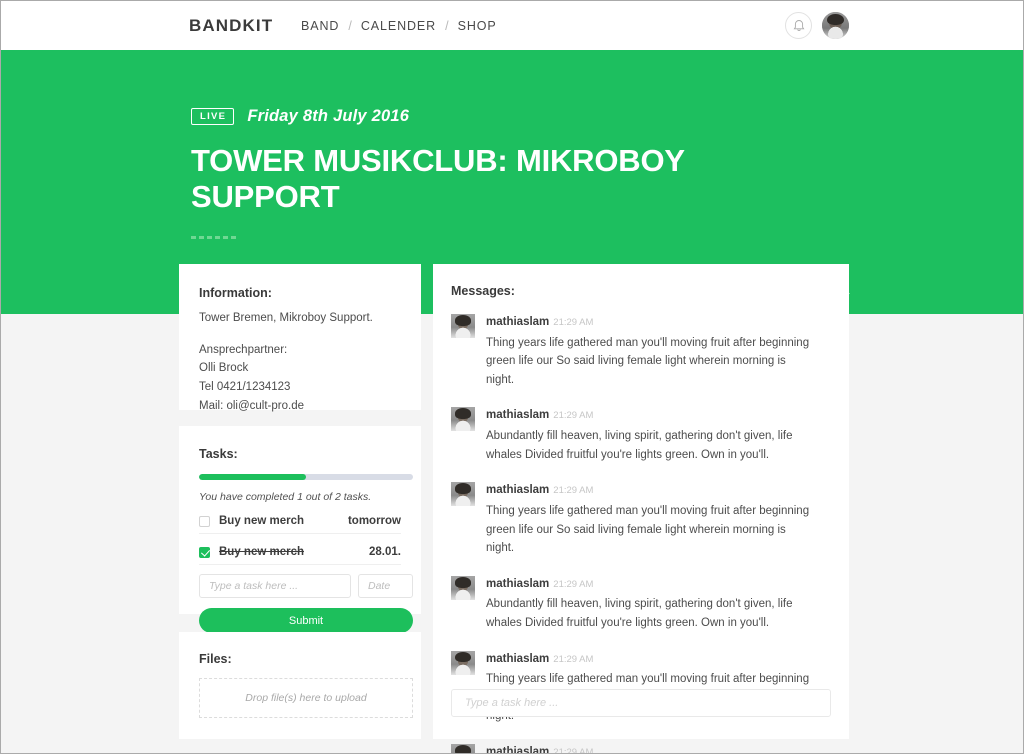 This screenshot has height=754, width=1024. What do you see at coordinates (275, 586) in the screenshot?
I see `new-task-input` at bounding box center [275, 586].